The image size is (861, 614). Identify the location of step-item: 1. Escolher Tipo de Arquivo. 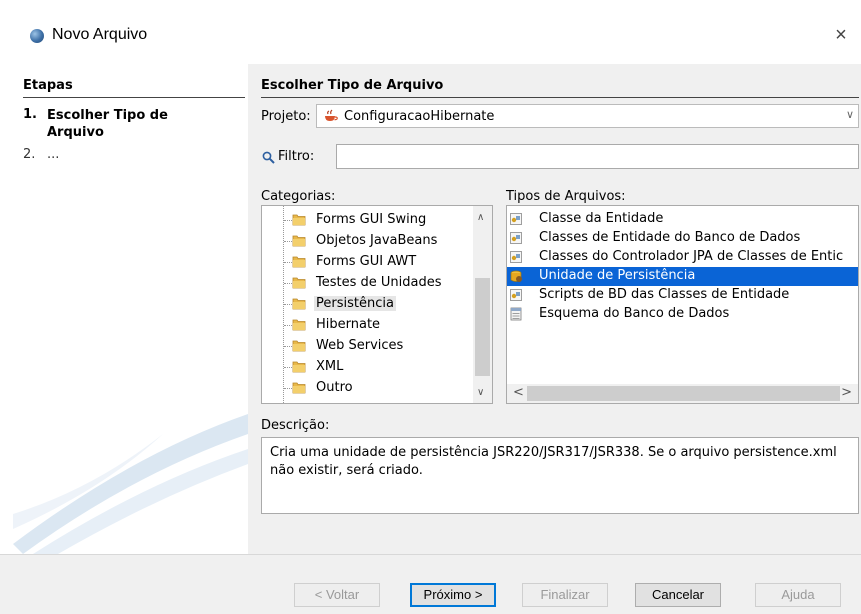
(110, 124).